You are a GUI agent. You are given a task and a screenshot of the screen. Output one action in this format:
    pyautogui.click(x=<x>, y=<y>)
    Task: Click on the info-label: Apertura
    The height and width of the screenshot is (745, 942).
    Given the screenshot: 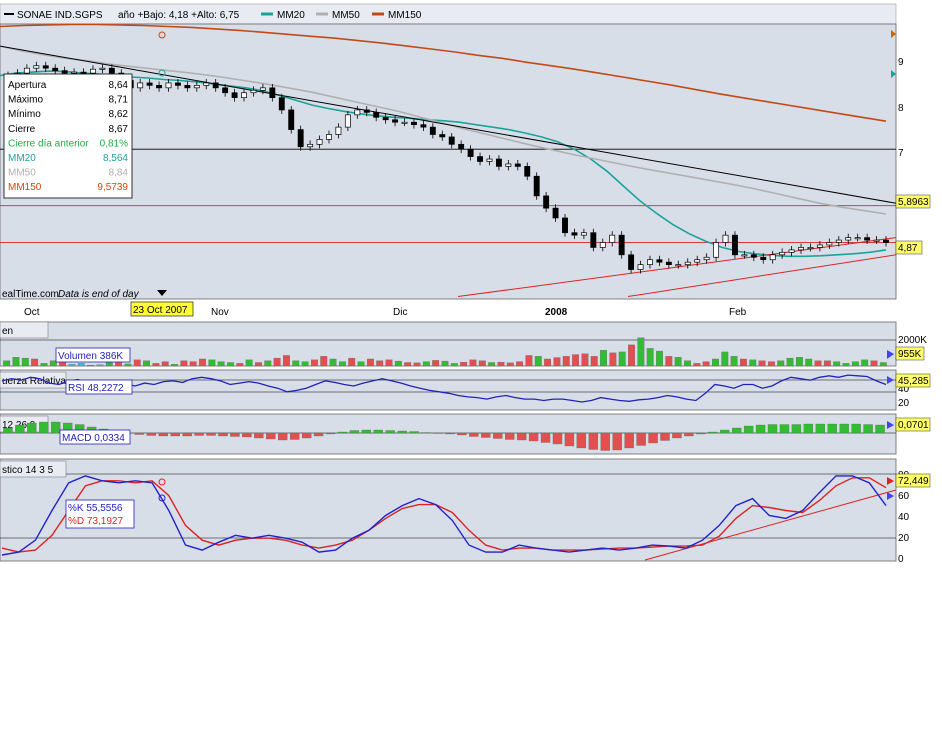 What is the action you would take?
    pyautogui.click(x=27, y=85)
    